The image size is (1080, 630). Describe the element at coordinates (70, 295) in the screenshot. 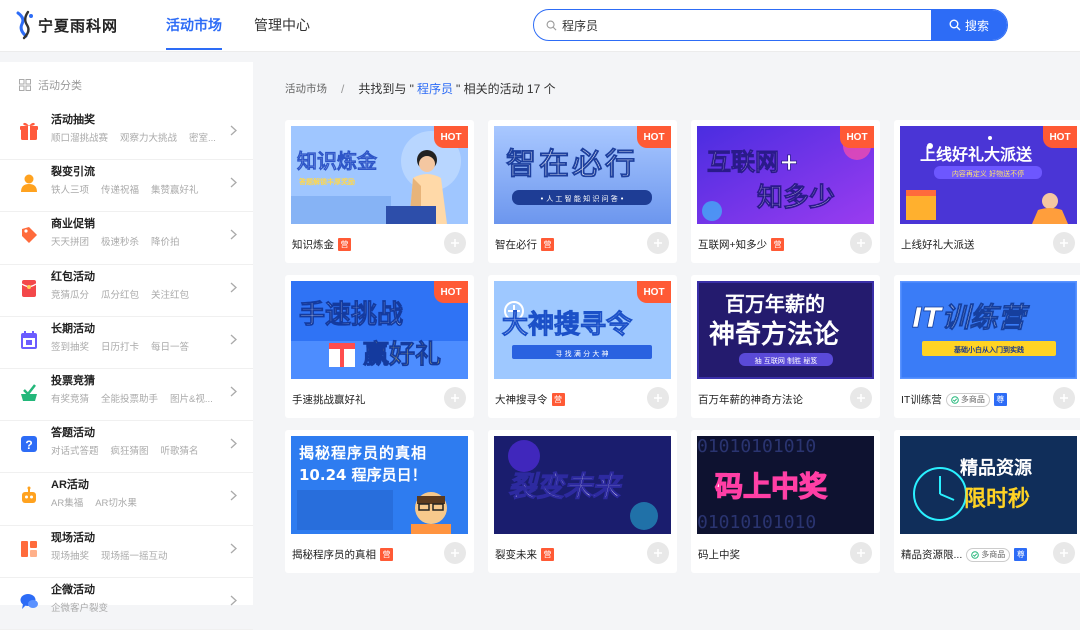

I see `sidebar-sub-link: 竞猜瓜分` at that location.